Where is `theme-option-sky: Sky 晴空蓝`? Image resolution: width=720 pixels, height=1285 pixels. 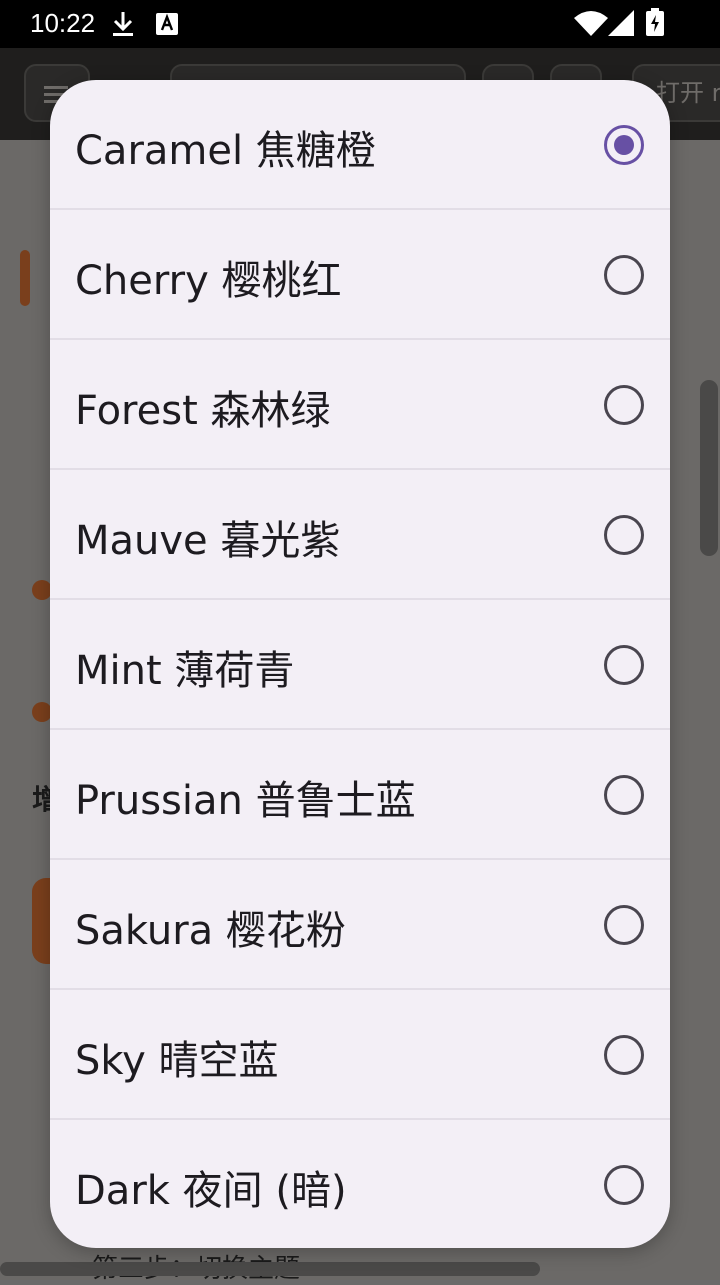 theme-option-sky: Sky 晴空蓝 is located at coordinates (360, 1055).